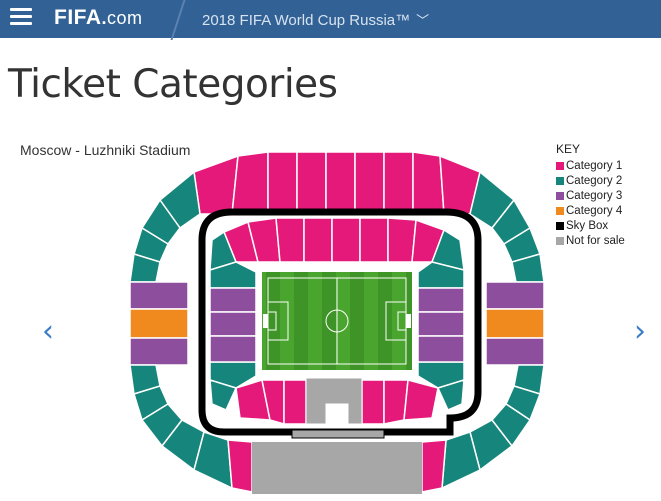 Image resolution: width=661 pixels, height=501 pixels. Describe the element at coordinates (337, 183) in the screenshot. I see `upper-tier-north` at that location.